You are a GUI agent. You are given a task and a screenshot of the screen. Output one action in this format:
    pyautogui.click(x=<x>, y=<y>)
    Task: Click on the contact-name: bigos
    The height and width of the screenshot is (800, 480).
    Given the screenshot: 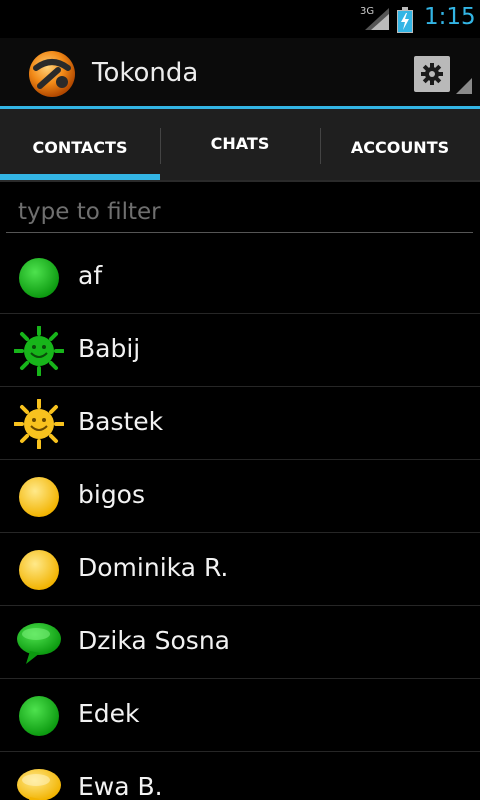 What is the action you would take?
    pyautogui.click(x=112, y=494)
    